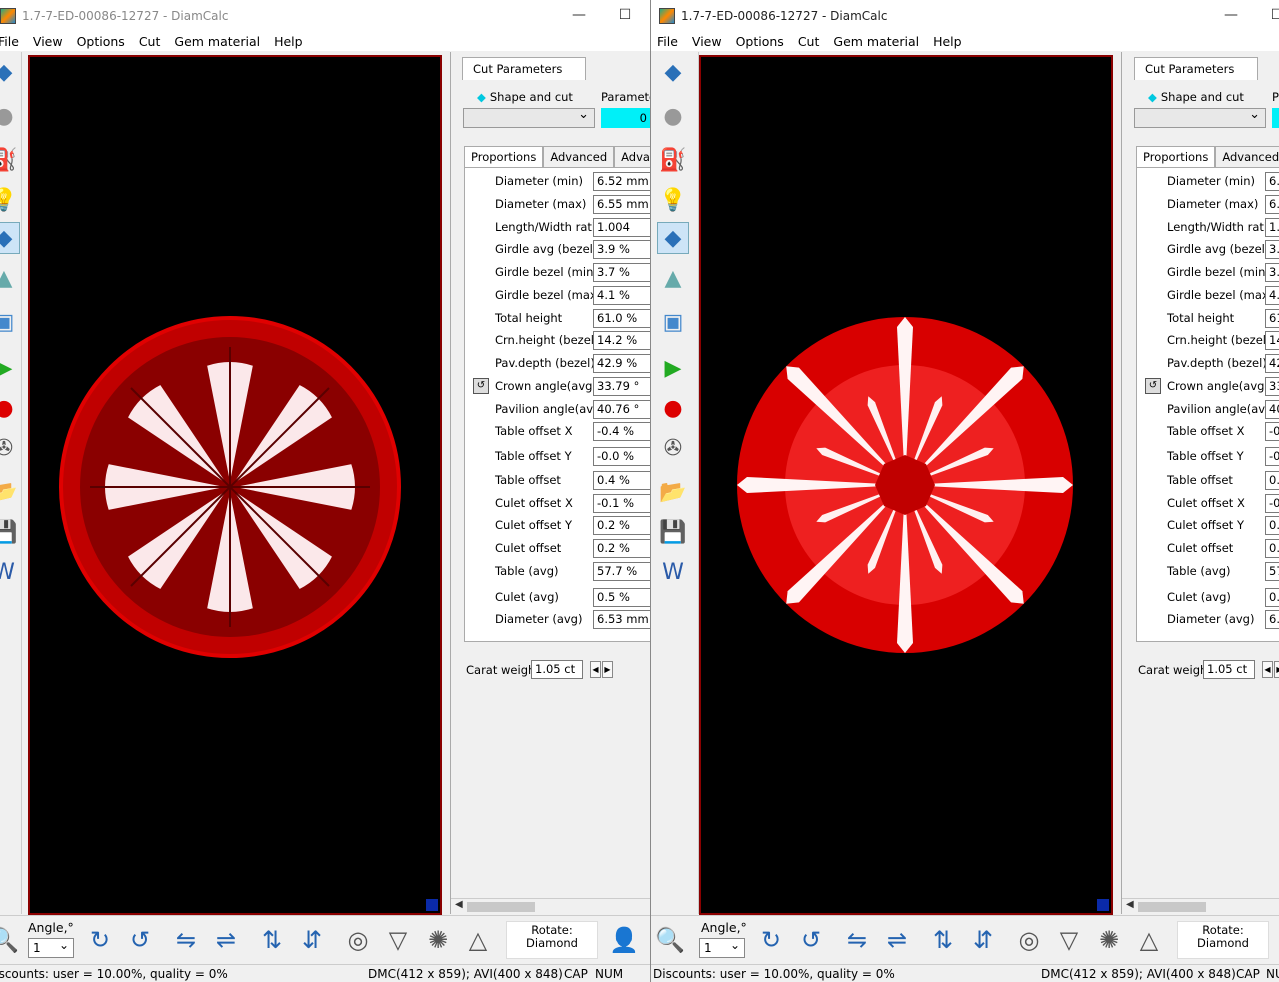  I want to click on param-value: 40.76 °, so click(621, 409).